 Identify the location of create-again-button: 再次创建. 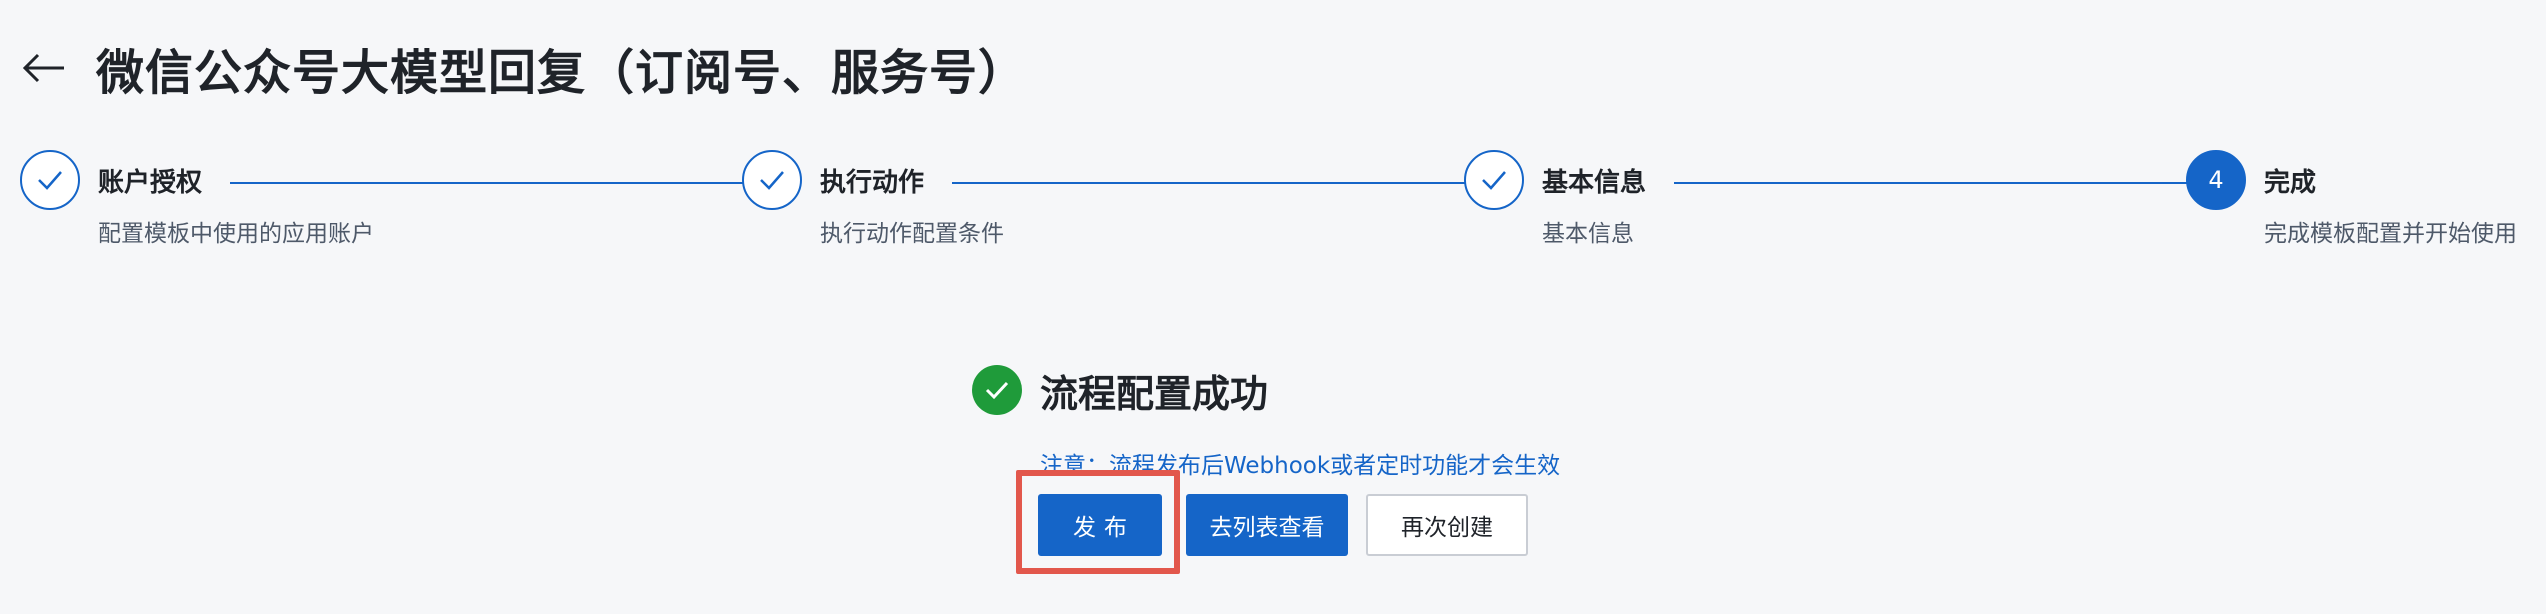
(1447, 525).